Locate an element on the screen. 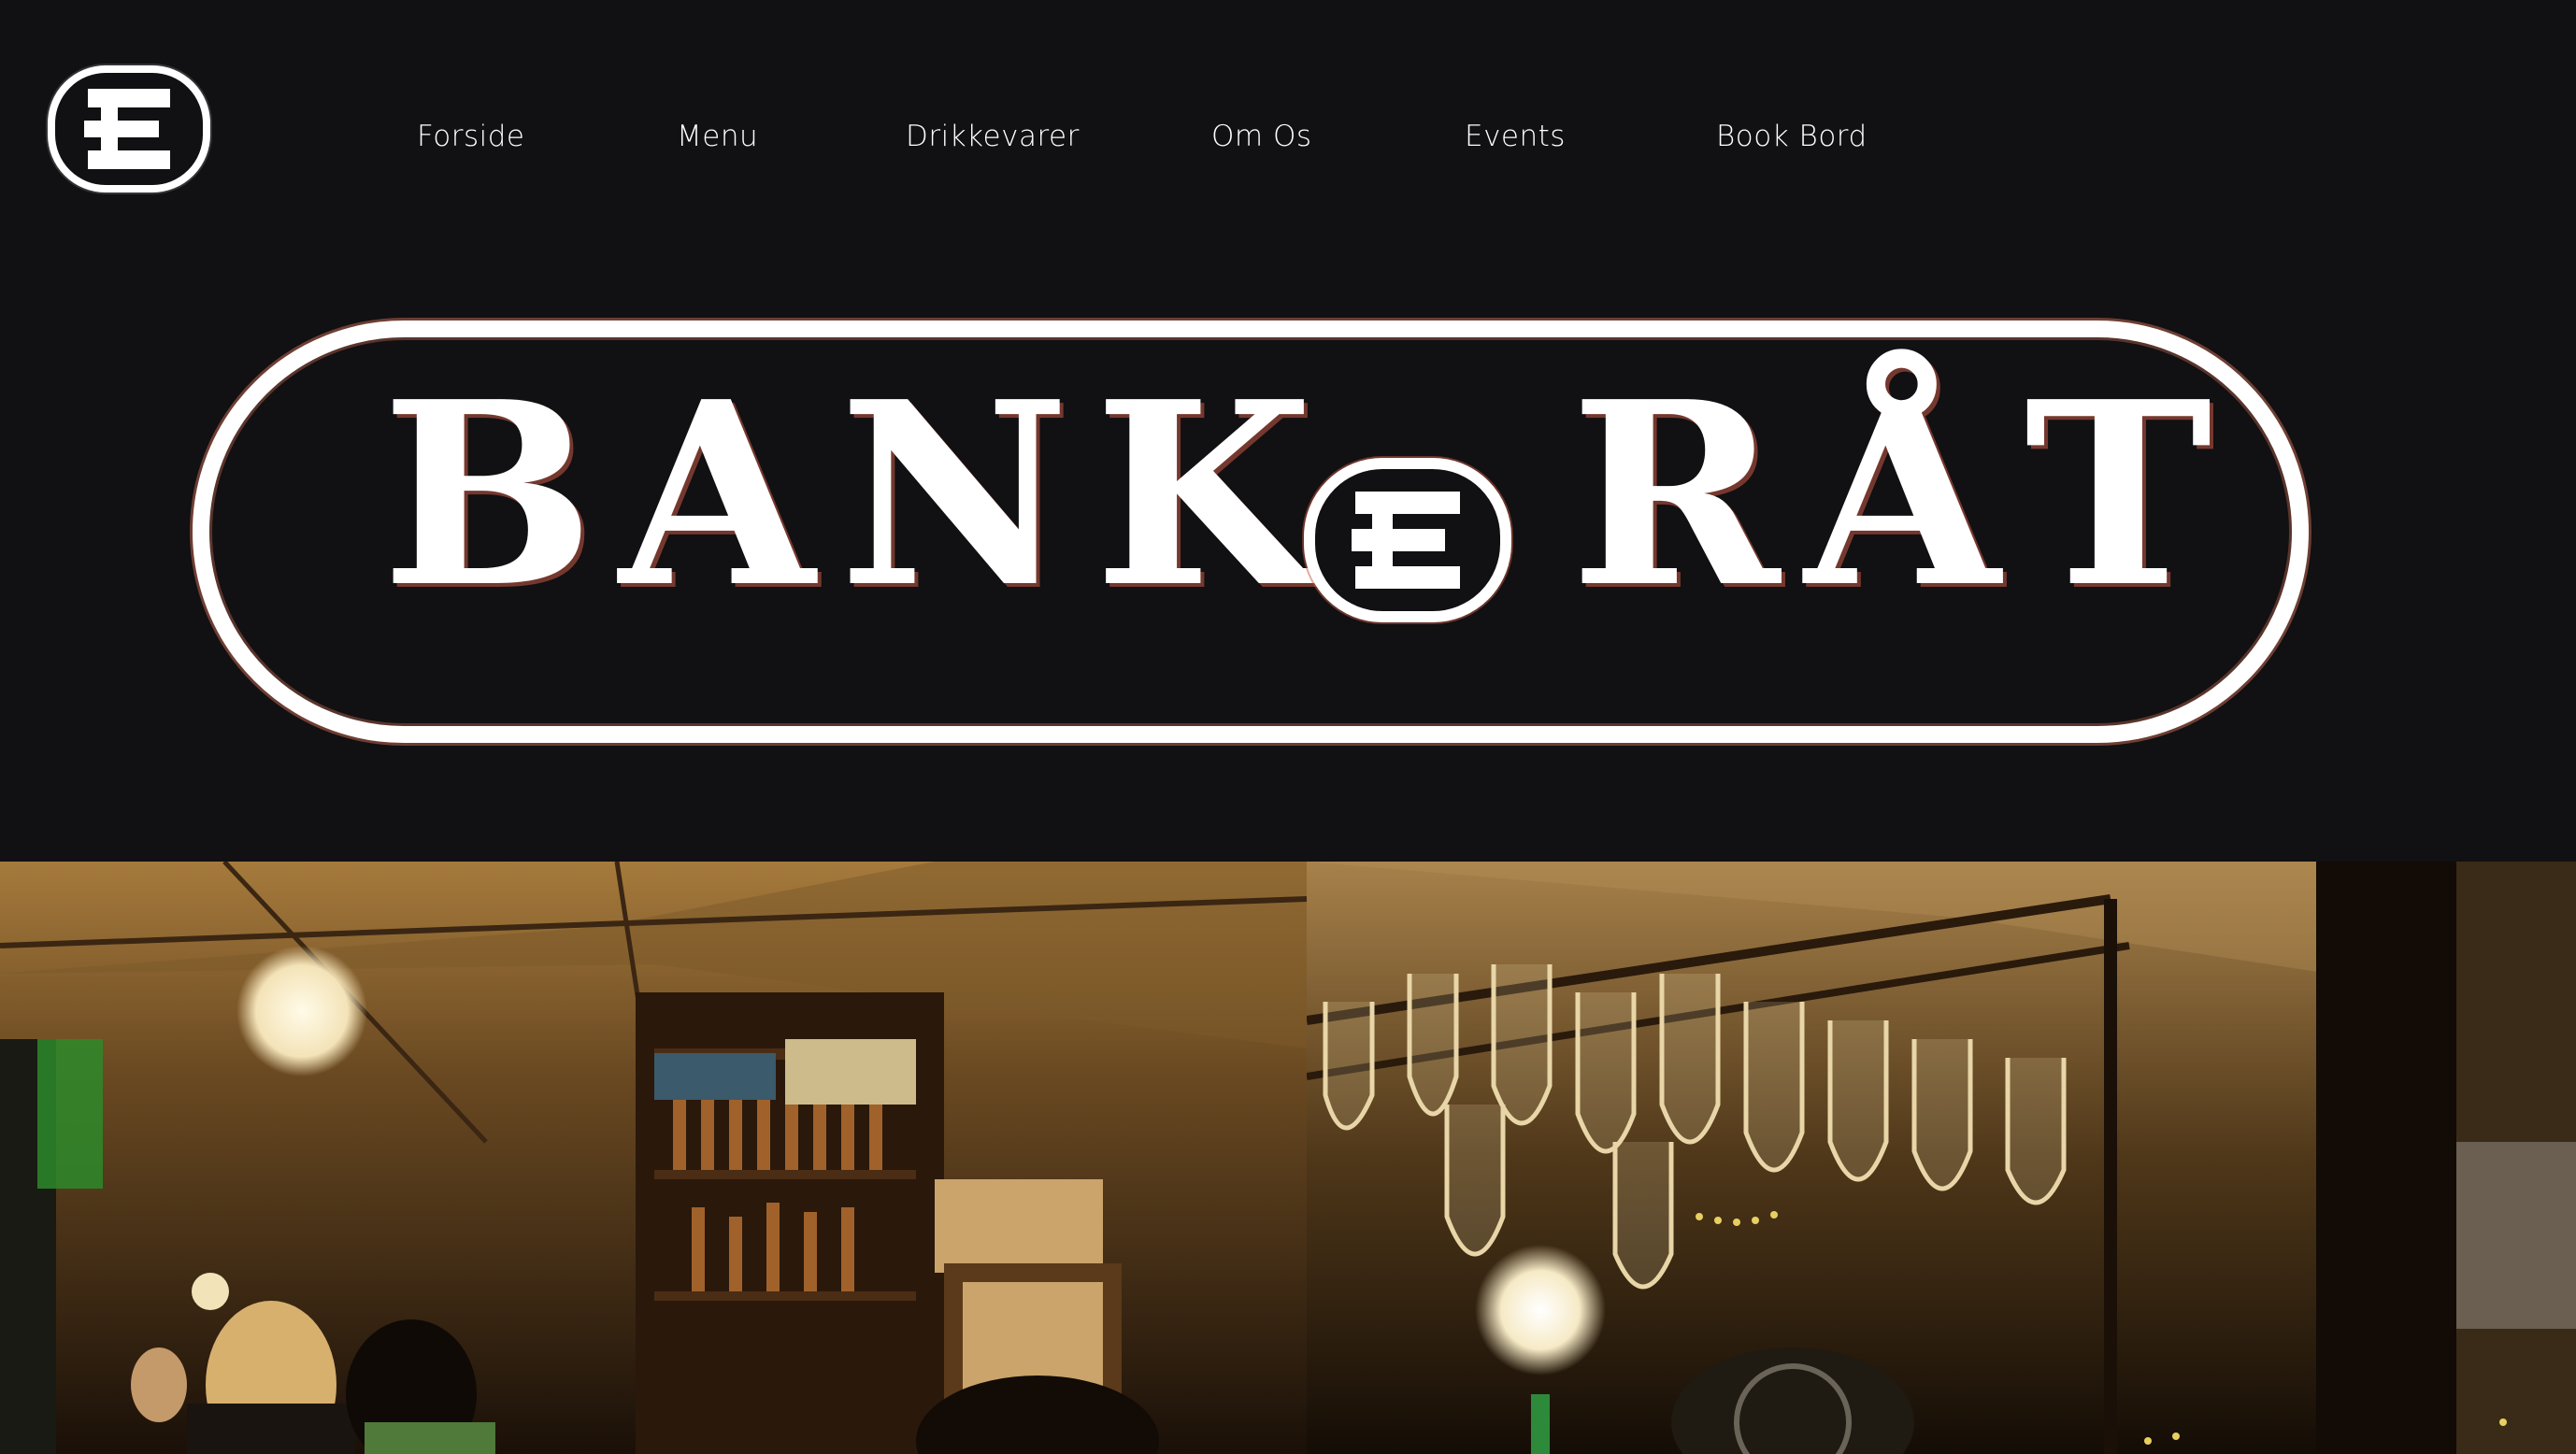 This screenshot has height=1454, width=2576. nav-item-drikkevarer: Drikkevarer is located at coordinates (993, 136).